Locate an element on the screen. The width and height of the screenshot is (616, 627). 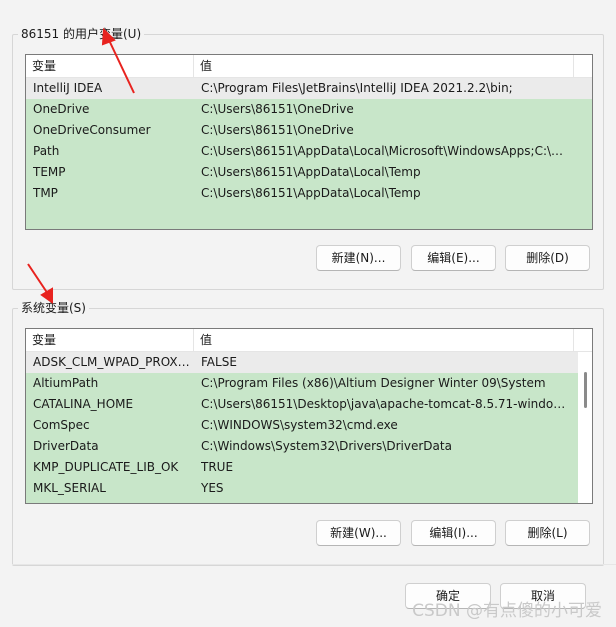
arrow-to-user-vars is located at coordinates (118, 60).